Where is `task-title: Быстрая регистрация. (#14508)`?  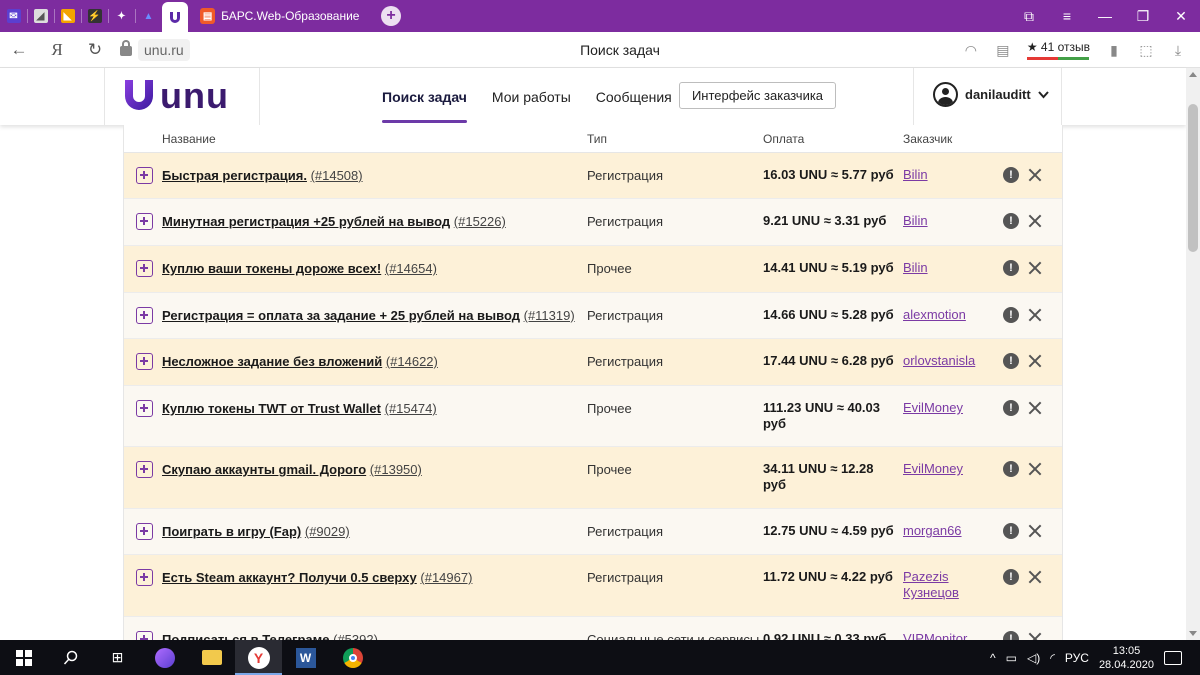
task-title: Быстрая регистрация. (#14508) is located at coordinates (262, 175).